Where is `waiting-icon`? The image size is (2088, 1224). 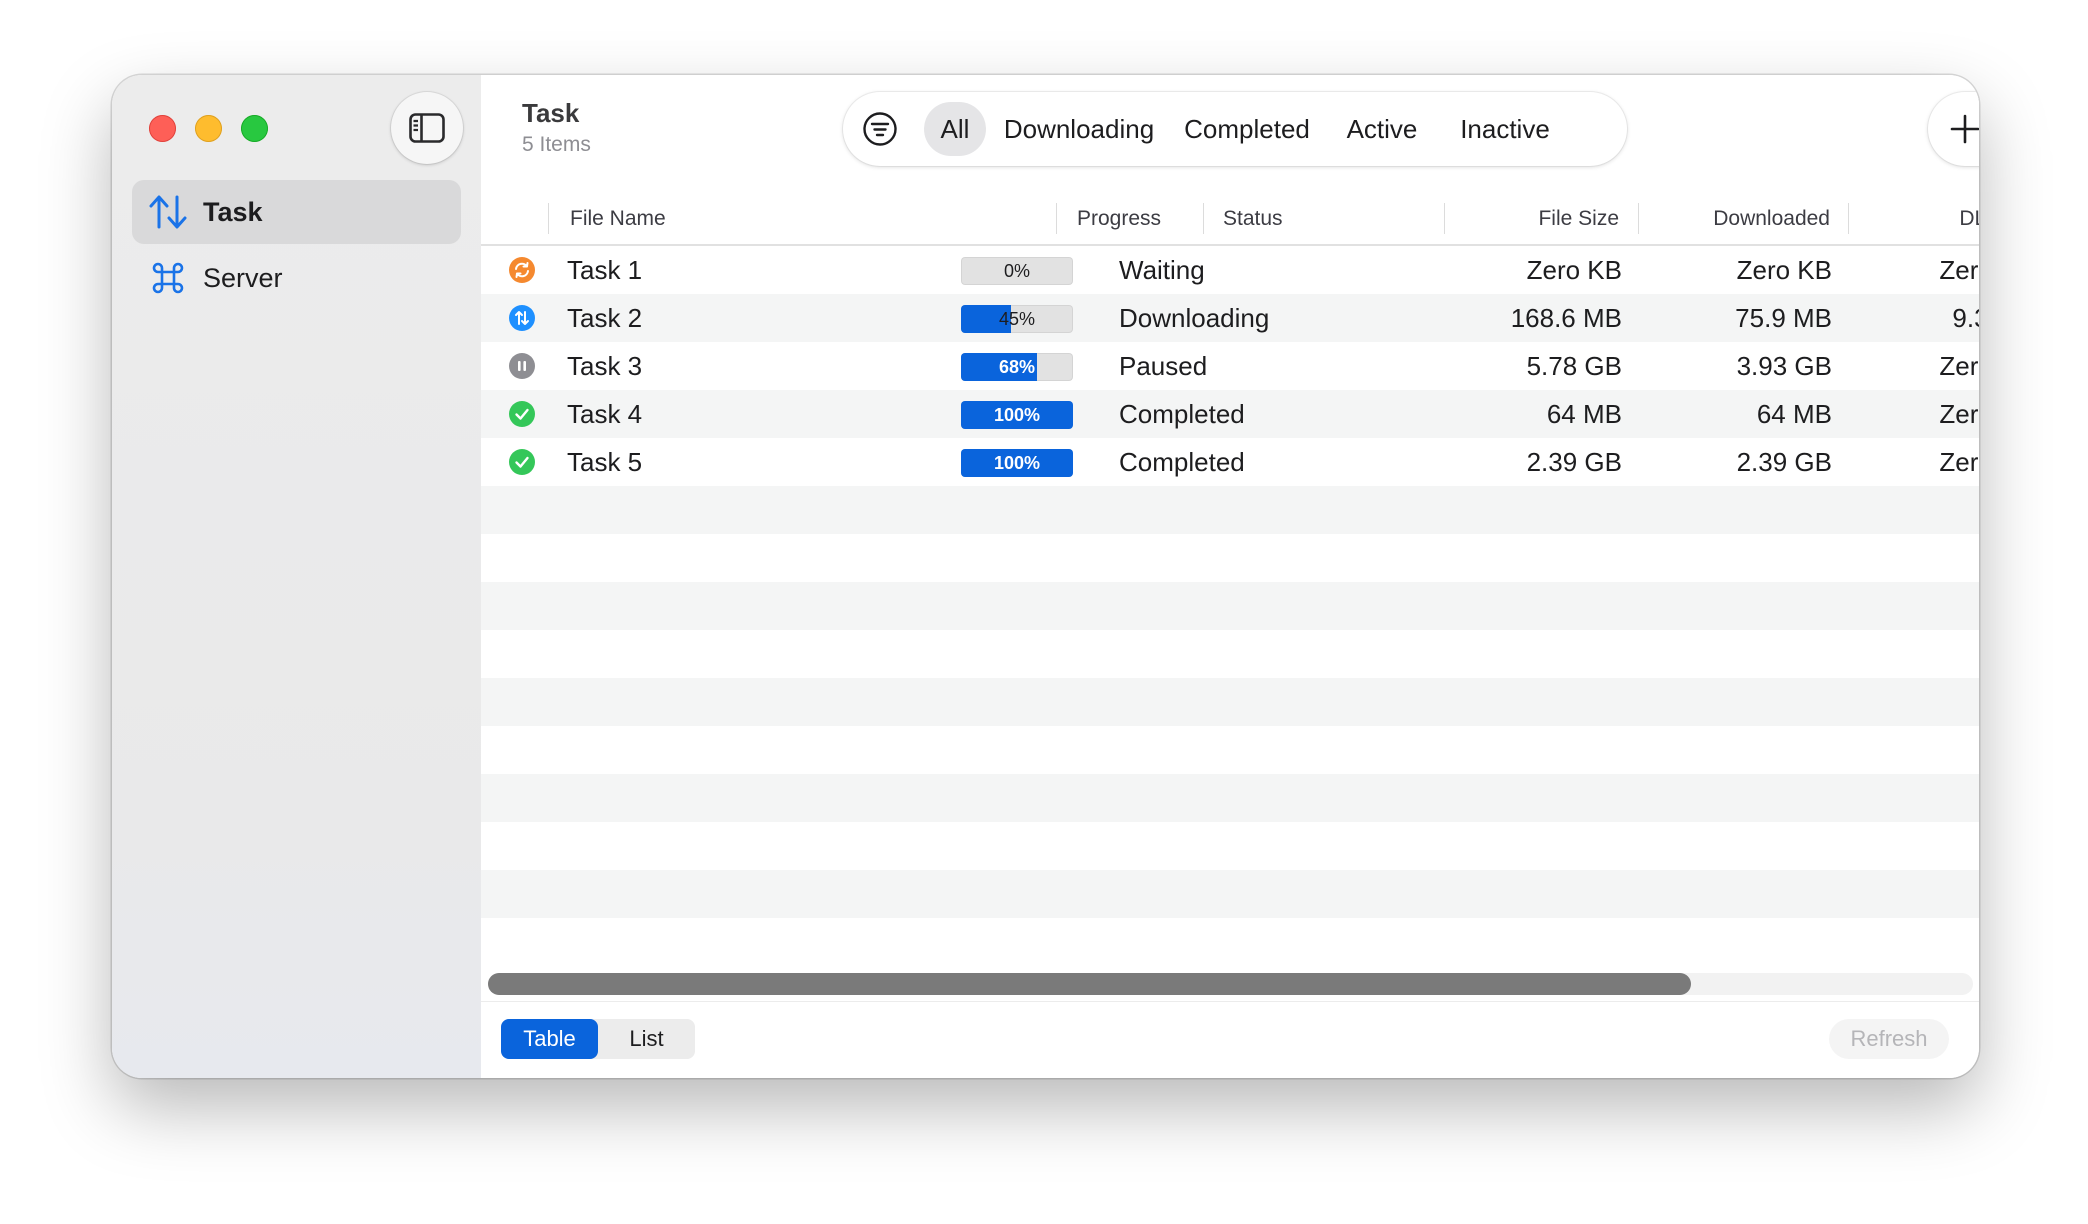 waiting-icon is located at coordinates (522, 270).